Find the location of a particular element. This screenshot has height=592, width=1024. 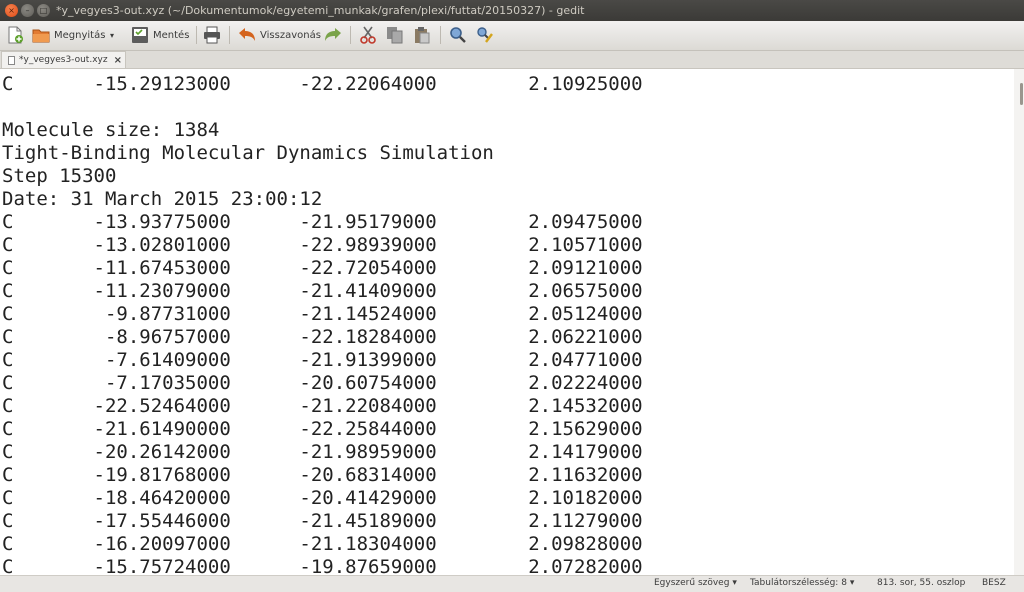

editor-line: C -7.17035000 -20.60754000 2.02224000 is located at coordinates (322, 383).